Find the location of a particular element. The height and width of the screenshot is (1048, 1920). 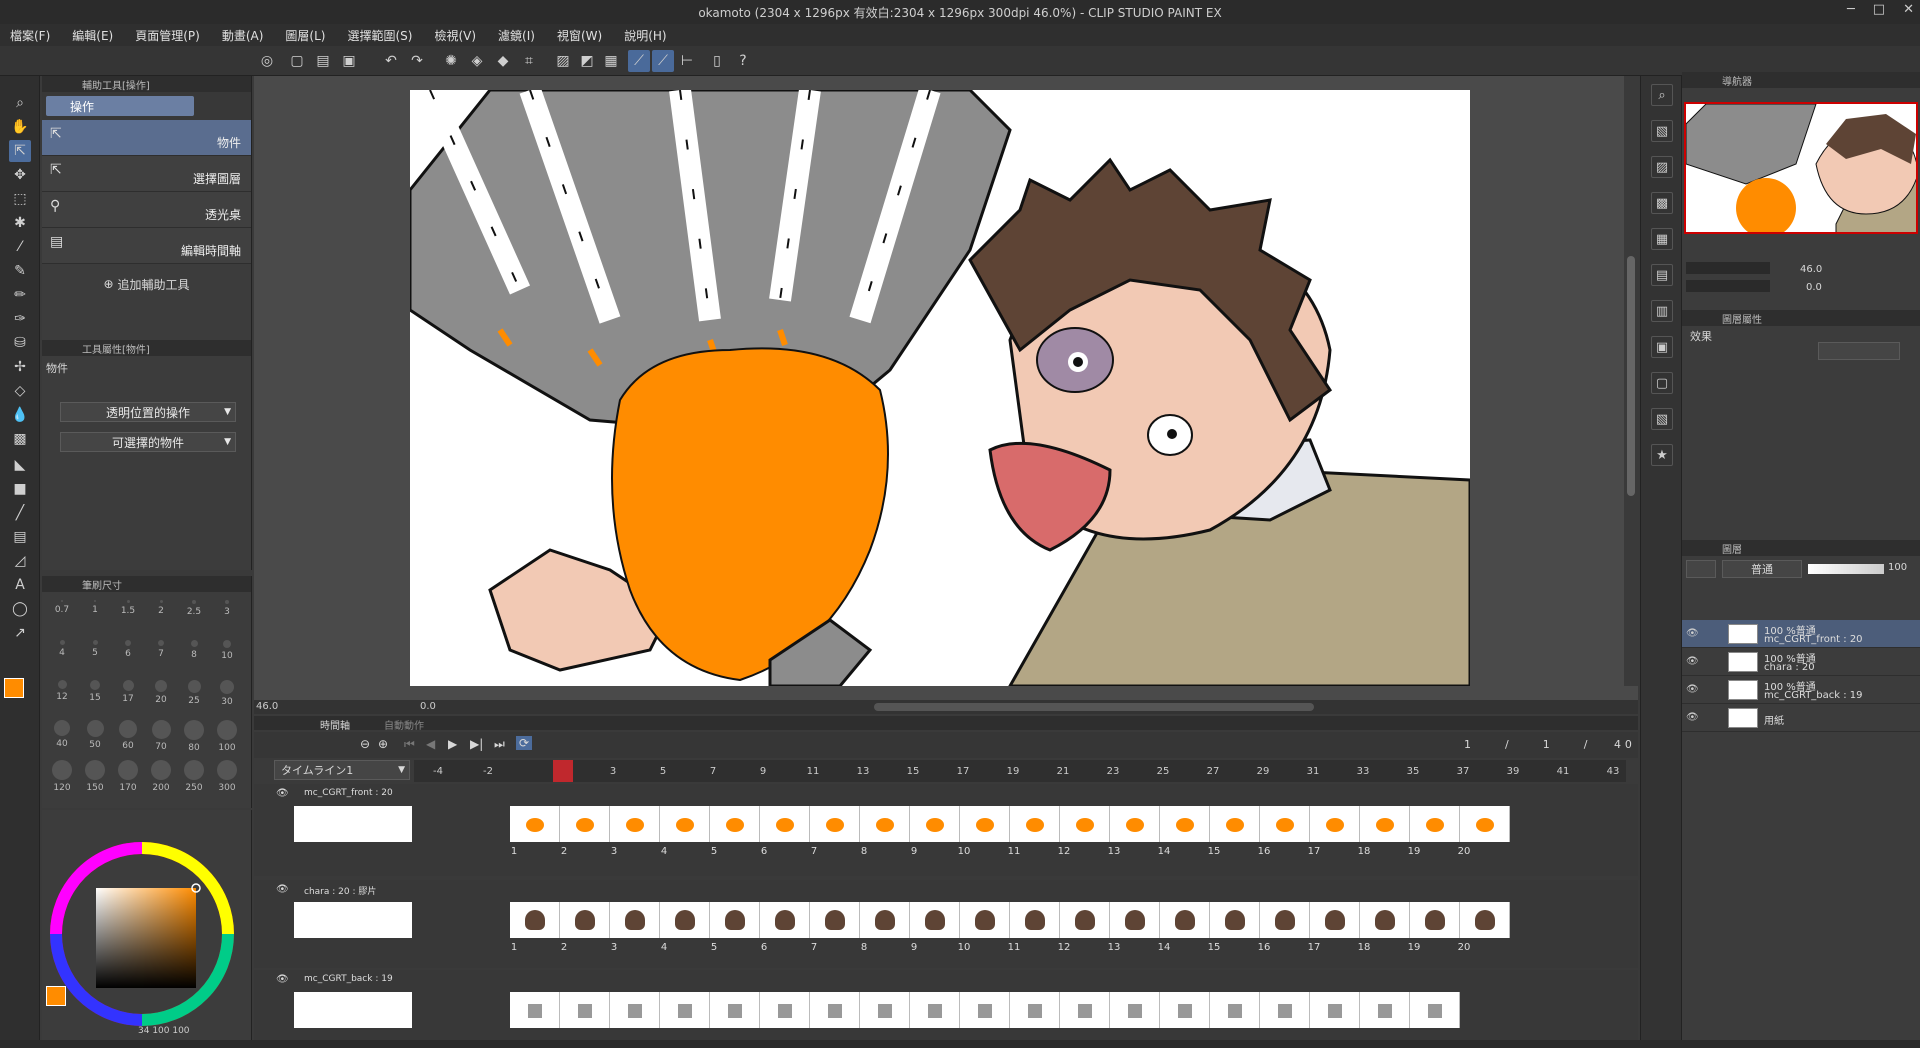

text-icon: A is located at coordinates (20, 585).